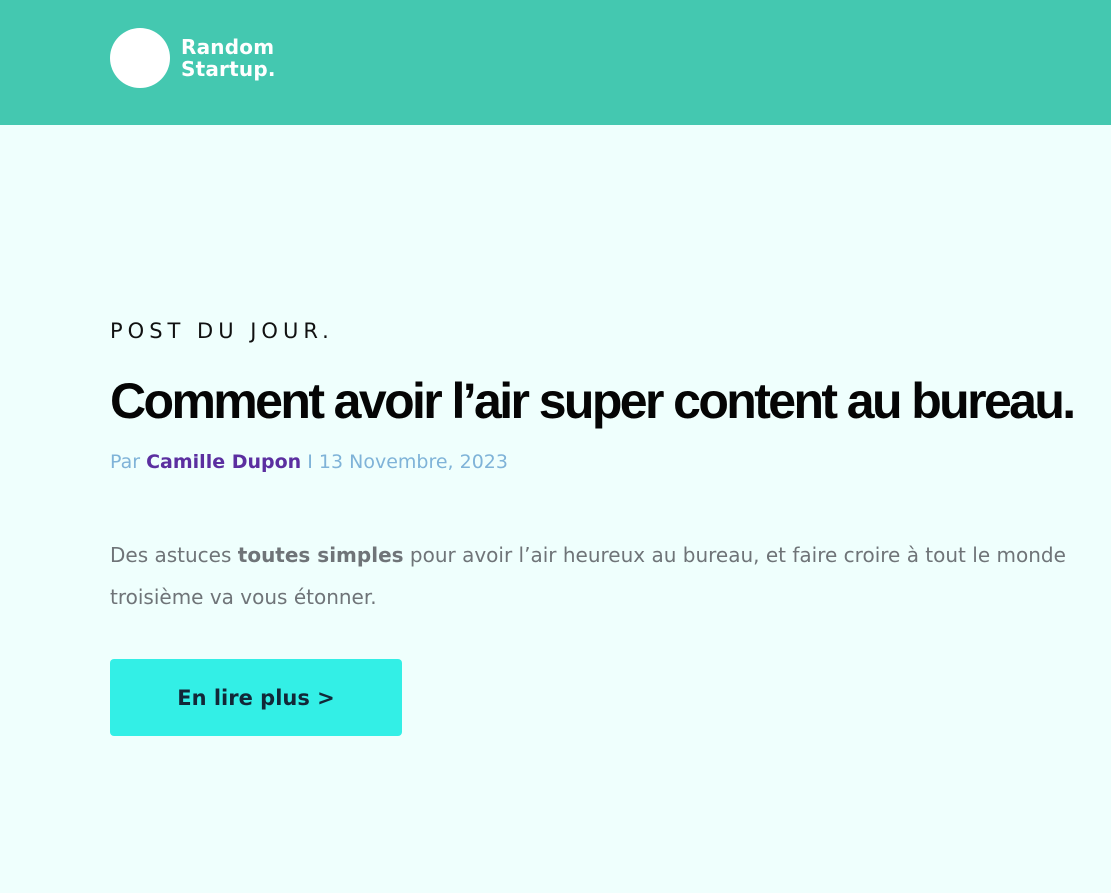  What do you see at coordinates (228, 69) in the screenshot?
I see `logo-line-2: Startup.` at bounding box center [228, 69].